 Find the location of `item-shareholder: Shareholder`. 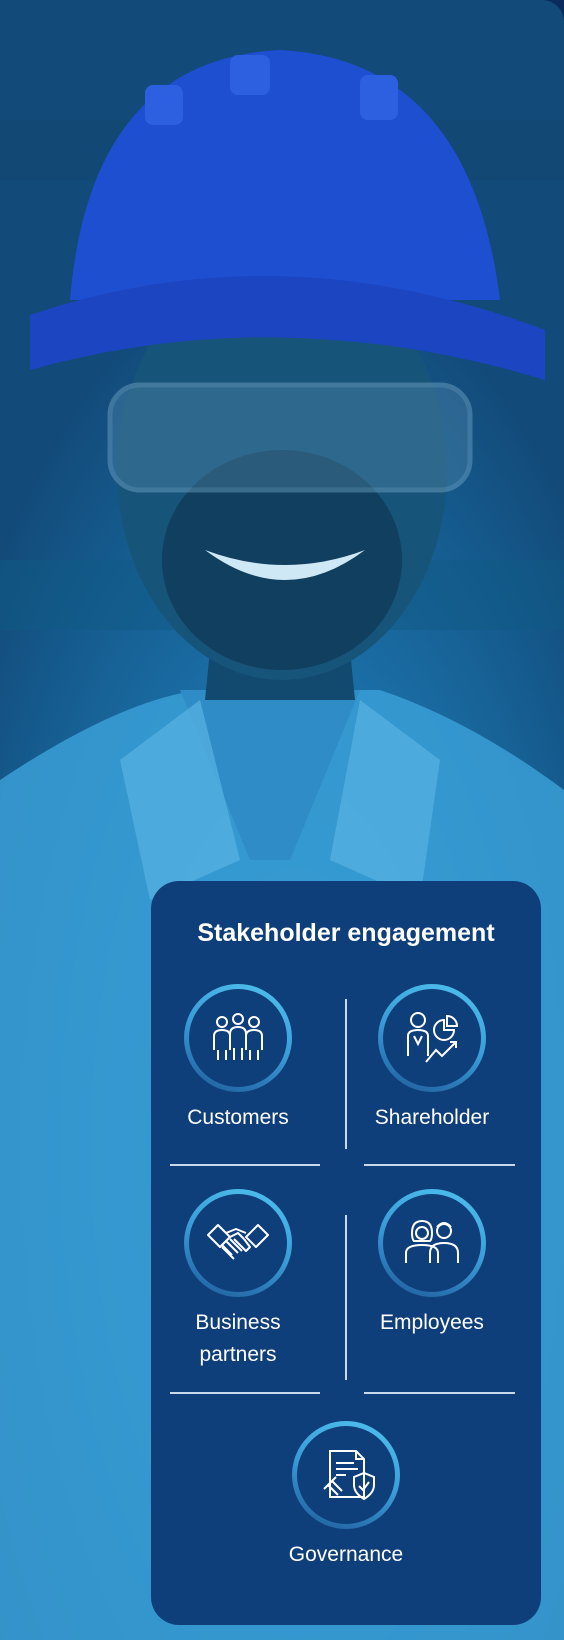

item-shareholder: Shareholder is located at coordinates (432, 1059).